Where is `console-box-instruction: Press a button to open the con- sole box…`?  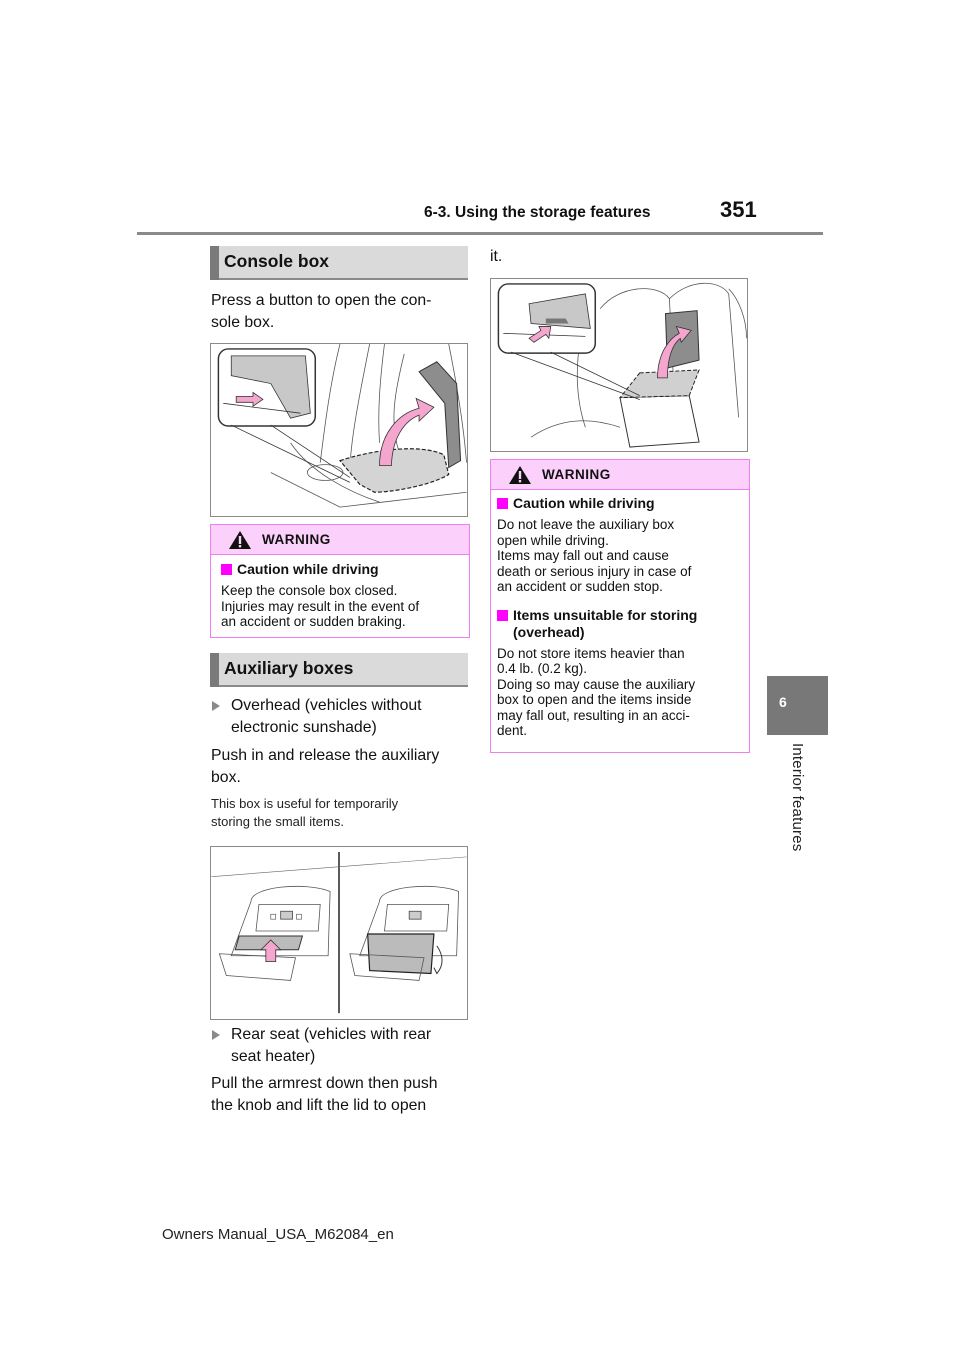
console-box-instruction: Press a button to open the con- sole box… is located at coordinates (342, 312).